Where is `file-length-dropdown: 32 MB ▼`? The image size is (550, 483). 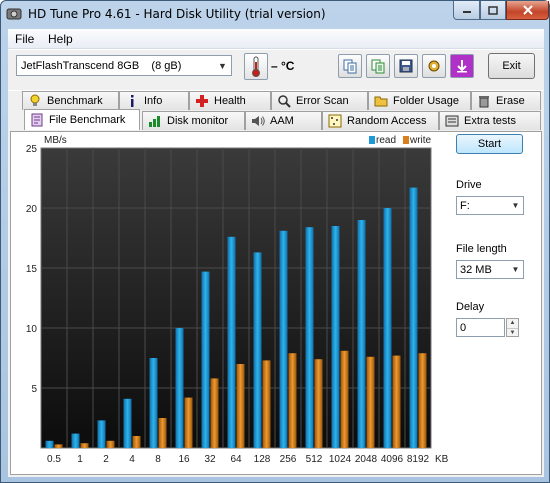 file-length-dropdown: 32 MB ▼ is located at coordinates (490, 269).